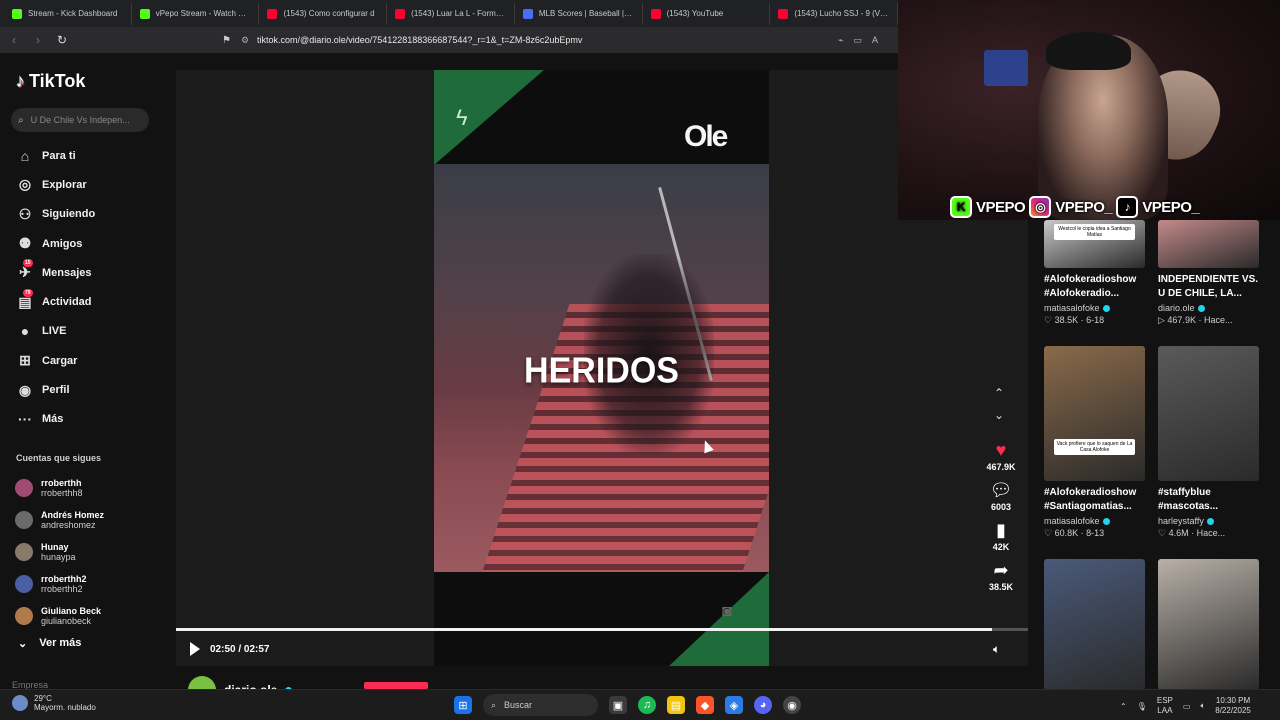 The height and width of the screenshot is (720, 1280). Describe the element at coordinates (1142, 706) in the screenshot. I see `mic-icon: 🎙︎` at that location.